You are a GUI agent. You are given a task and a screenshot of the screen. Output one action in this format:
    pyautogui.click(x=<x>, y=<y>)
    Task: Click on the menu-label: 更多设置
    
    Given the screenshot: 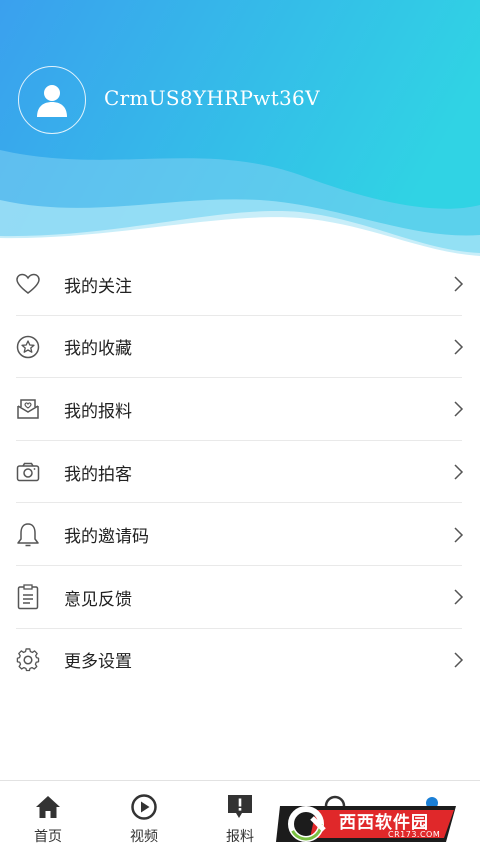 What is the action you would take?
    pyautogui.click(x=98, y=662)
    